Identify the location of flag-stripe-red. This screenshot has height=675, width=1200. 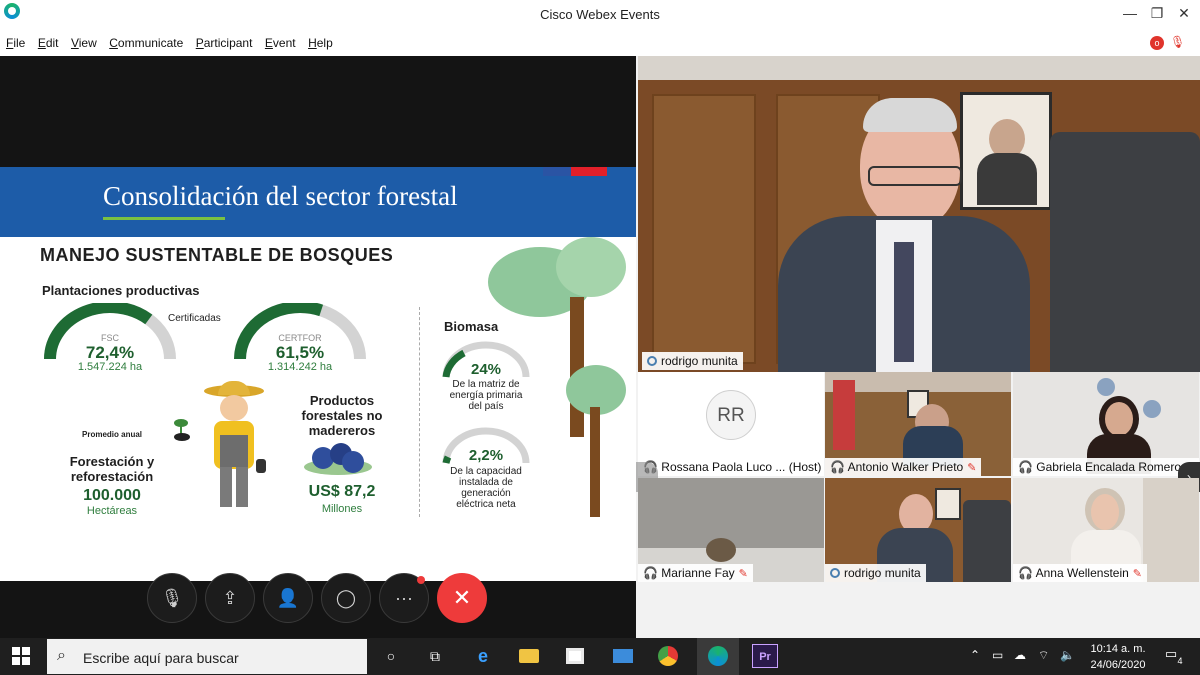
(589, 171).